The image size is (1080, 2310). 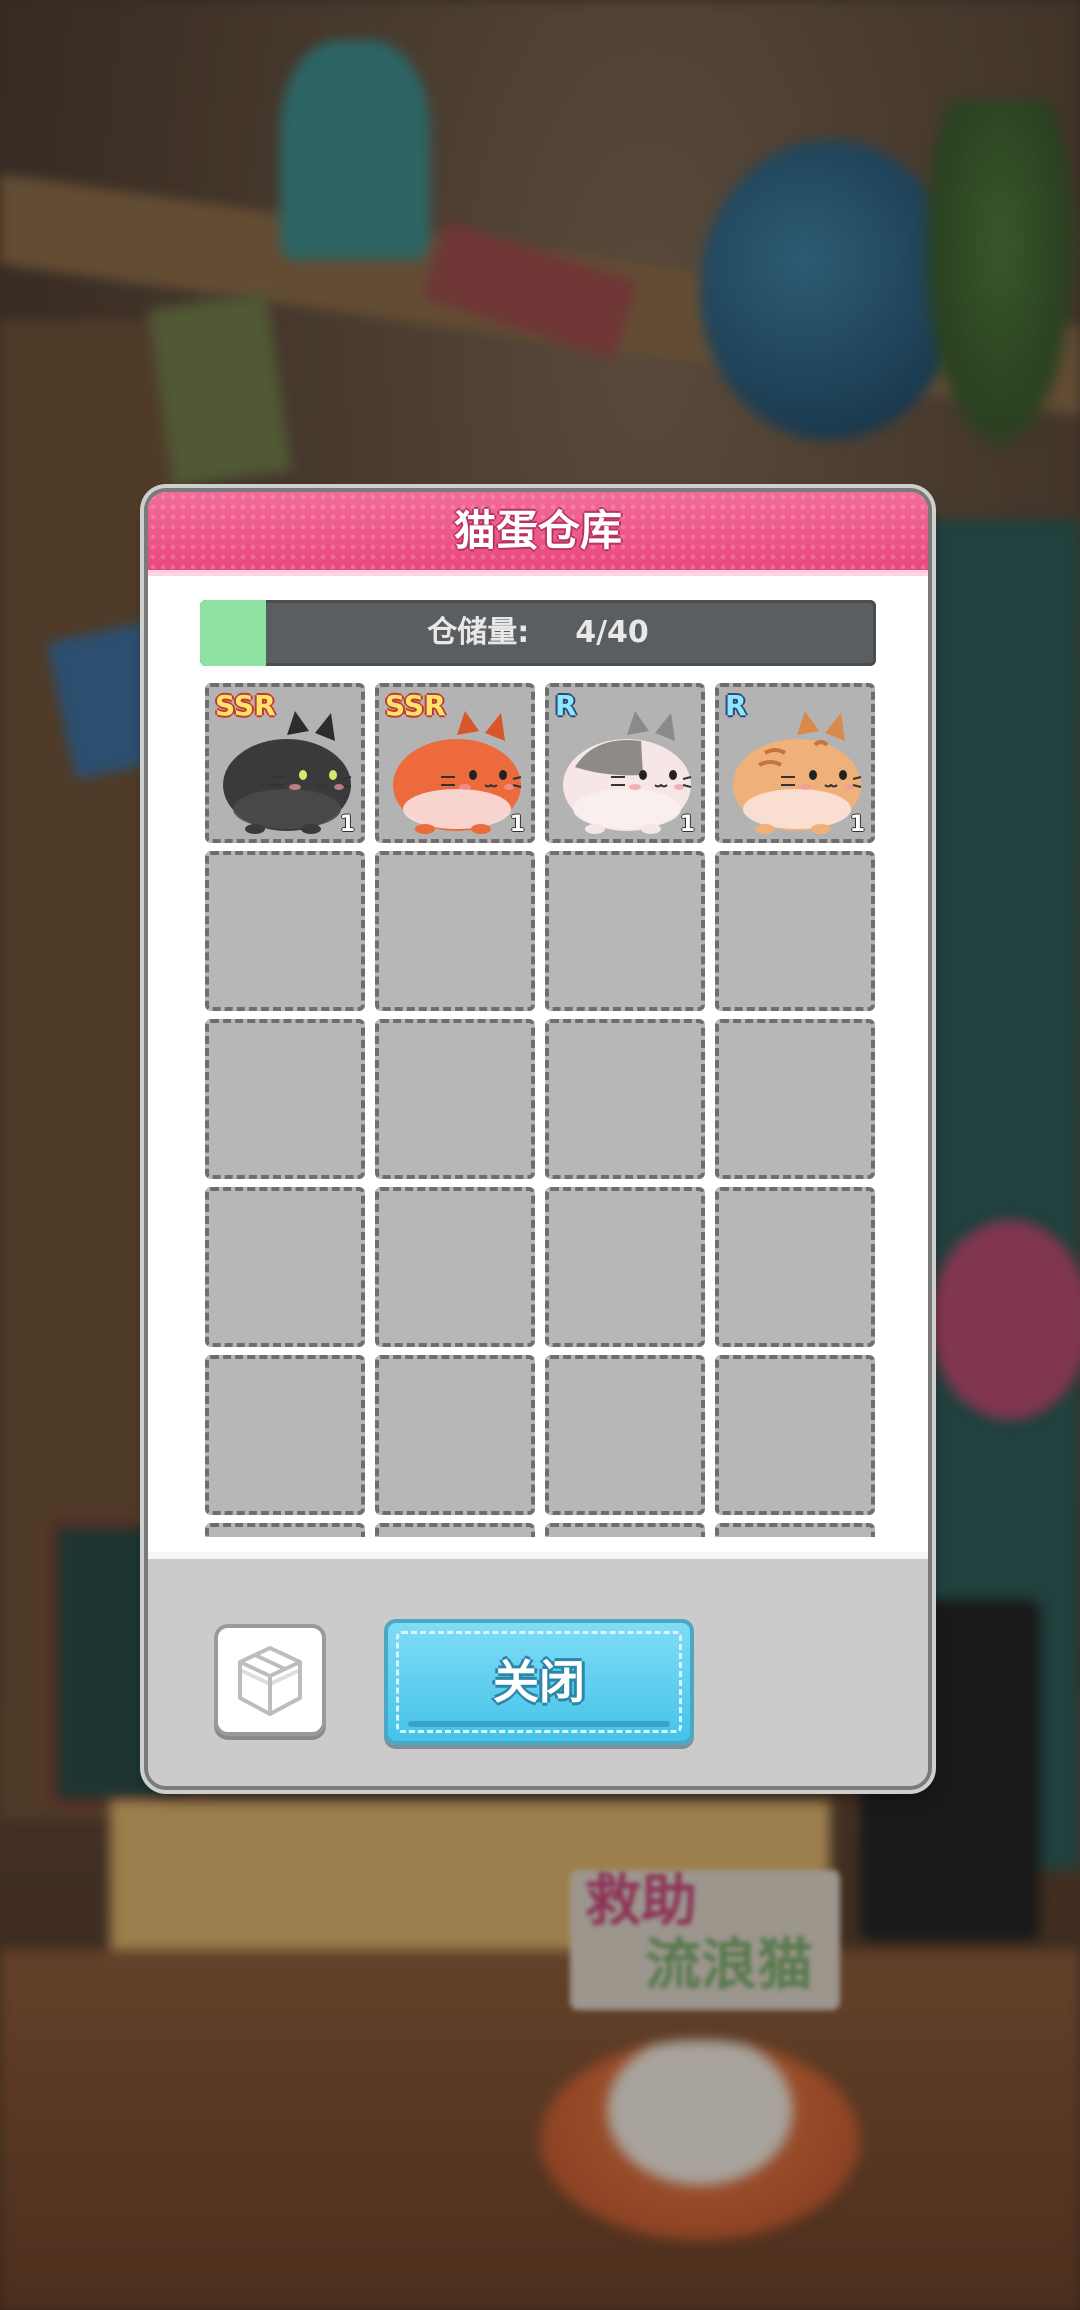 I want to click on close-button: 关闭, so click(x=539, y=1682).